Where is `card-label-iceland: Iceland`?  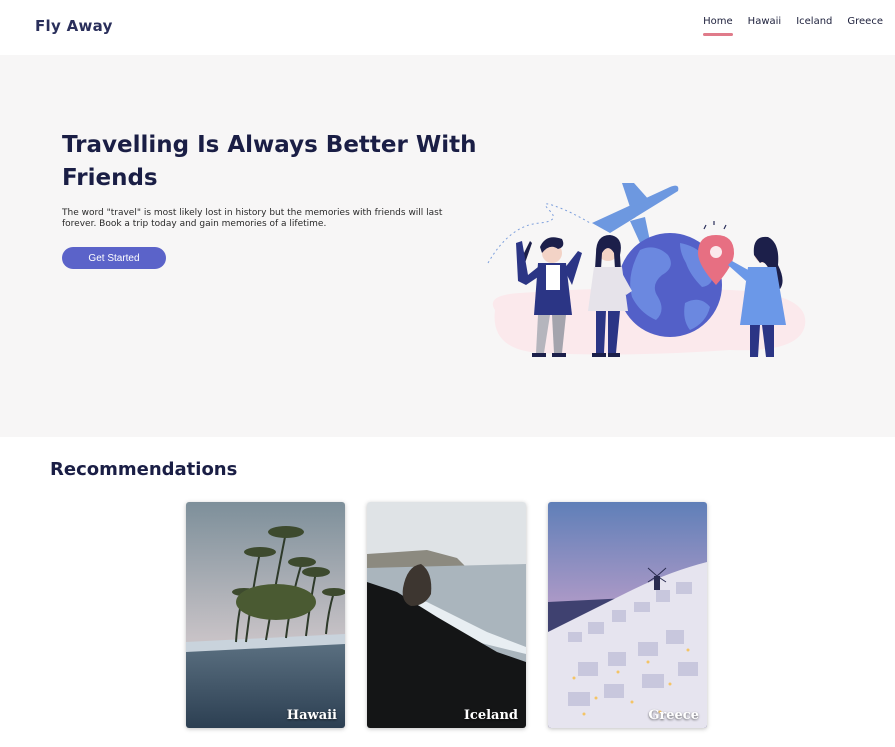
card-label-iceland: Iceland is located at coordinates (490, 715).